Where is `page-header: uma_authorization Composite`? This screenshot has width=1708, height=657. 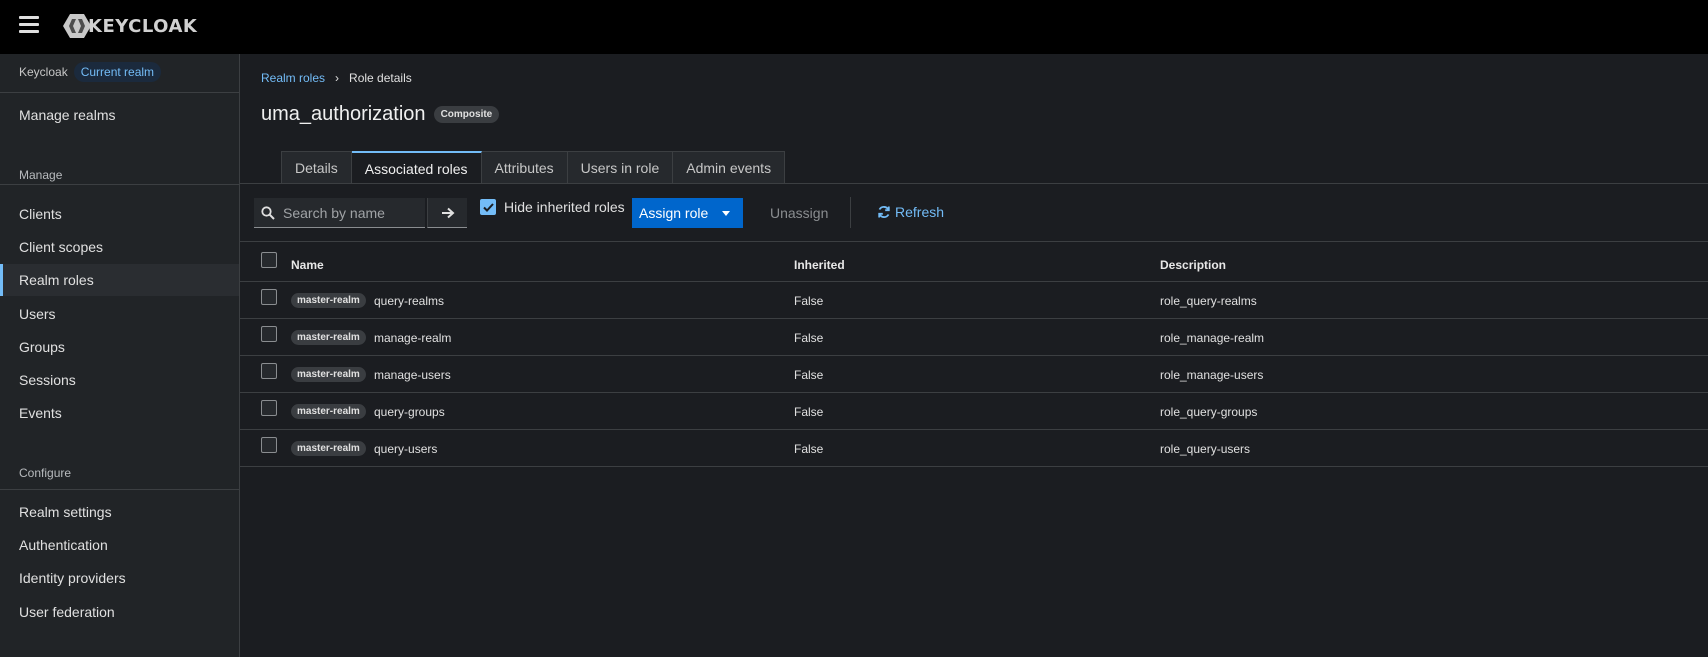 page-header: uma_authorization Composite is located at coordinates (380, 114).